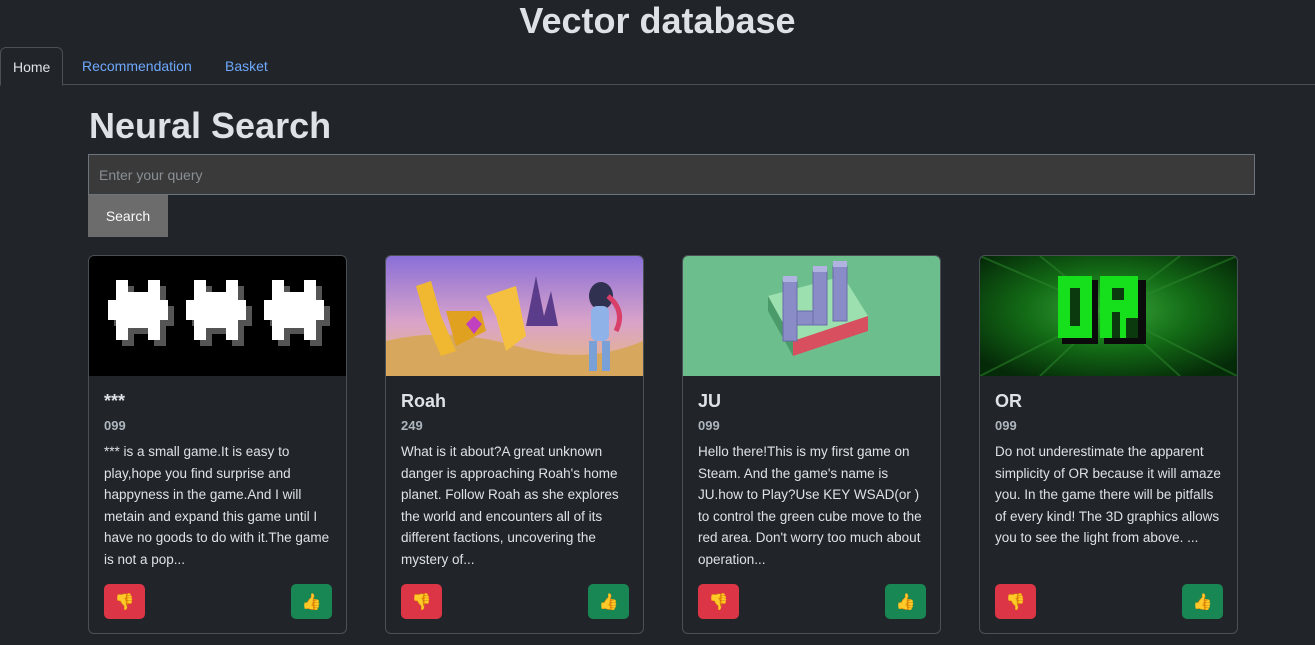  What do you see at coordinates (246, 66) in the screenshot?
I see `tab-basket: Basket` at bounding box center [246, 66].